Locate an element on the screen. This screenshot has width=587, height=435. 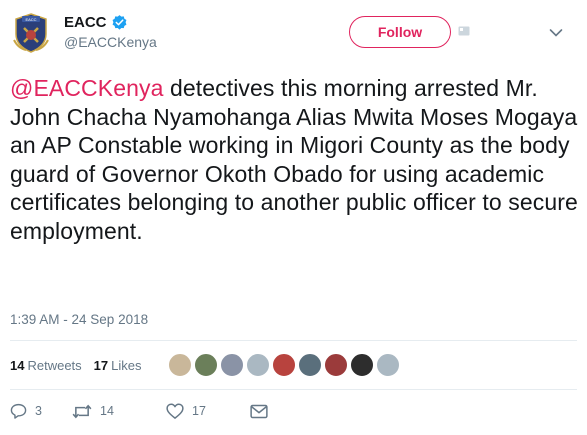
retweets-label: Retweets is located at coordinates (54, 365).